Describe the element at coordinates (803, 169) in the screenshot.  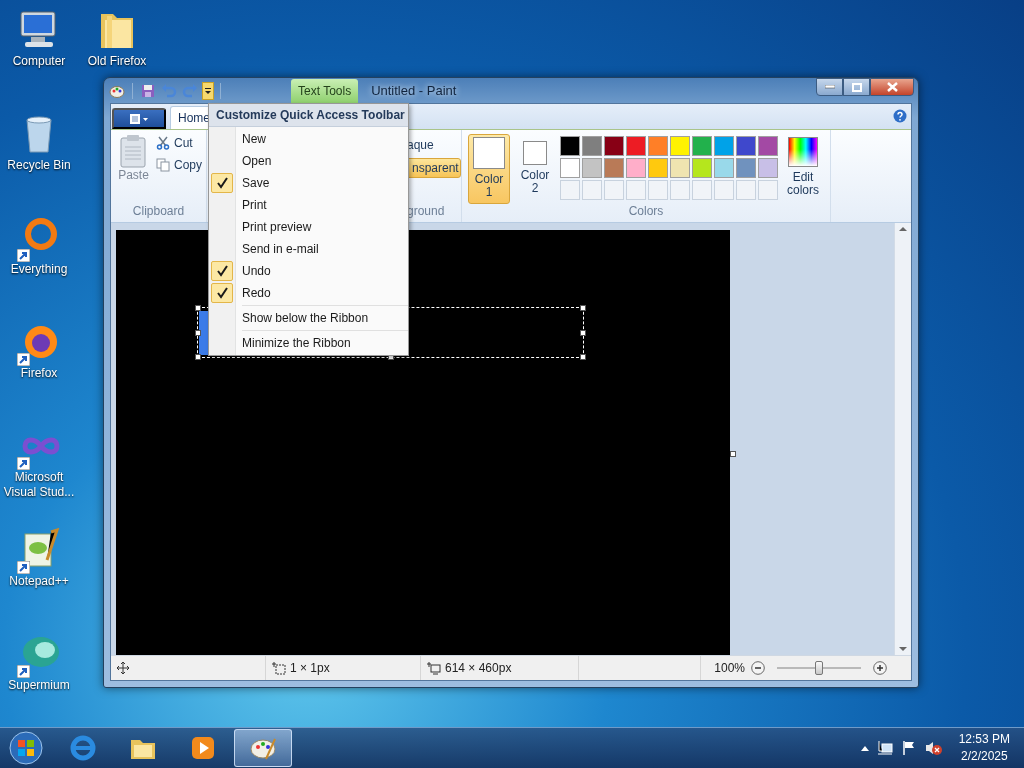
I see `edit-colors-button: Edit colors` at that location.